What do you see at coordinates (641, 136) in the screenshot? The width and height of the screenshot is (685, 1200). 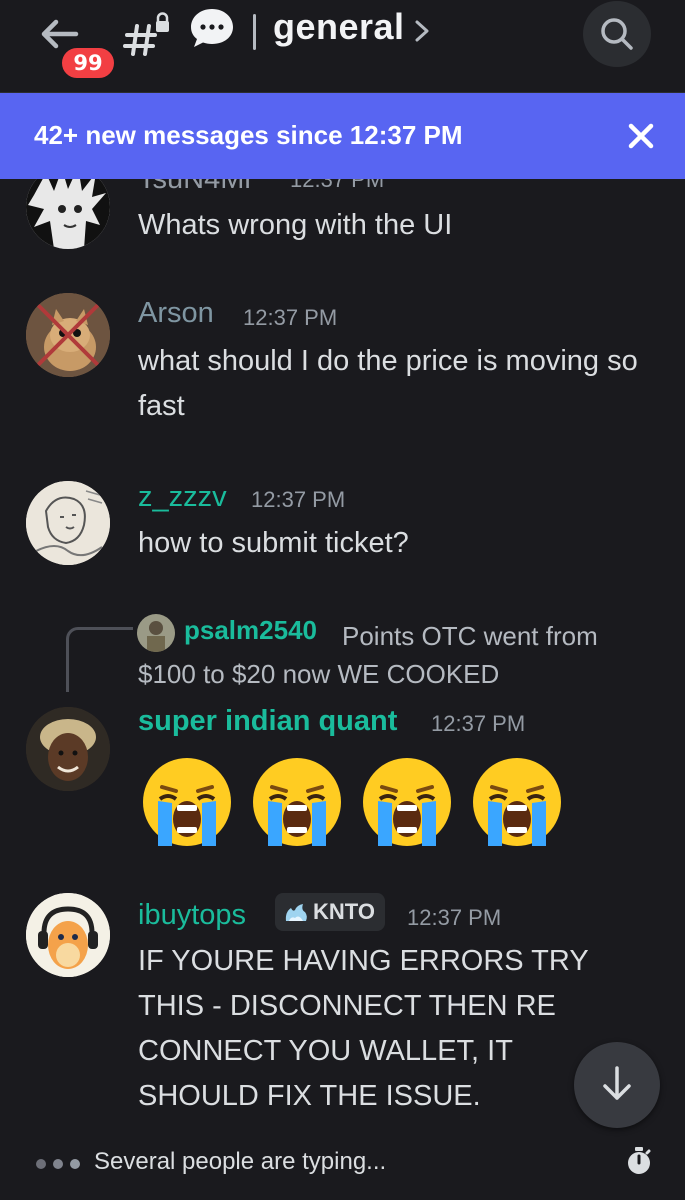 I see `close-icon` at bounding box center [641, 136].